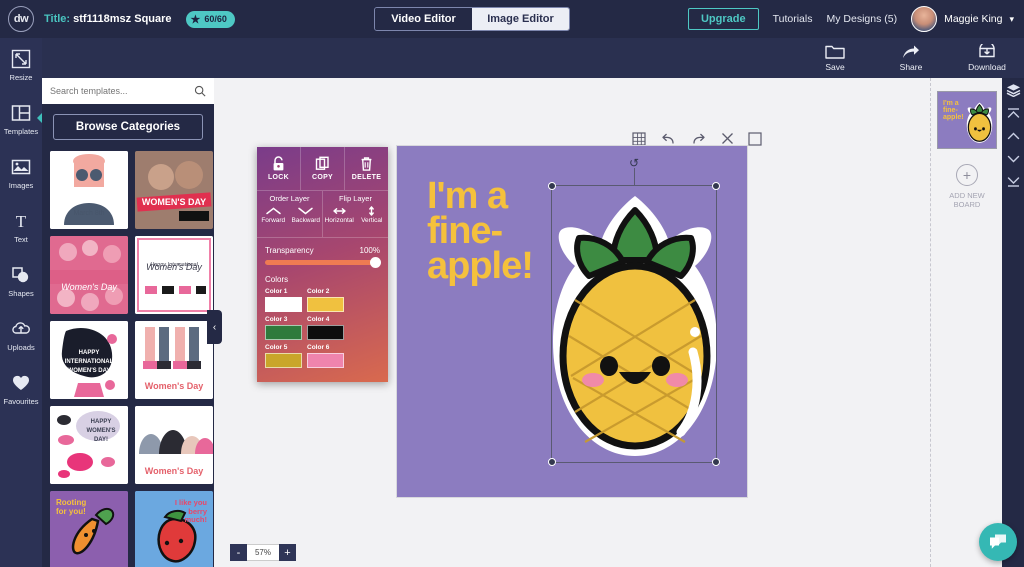 The image size is (1024, 567). I want to click on save-label: Save, so click(835, 67).